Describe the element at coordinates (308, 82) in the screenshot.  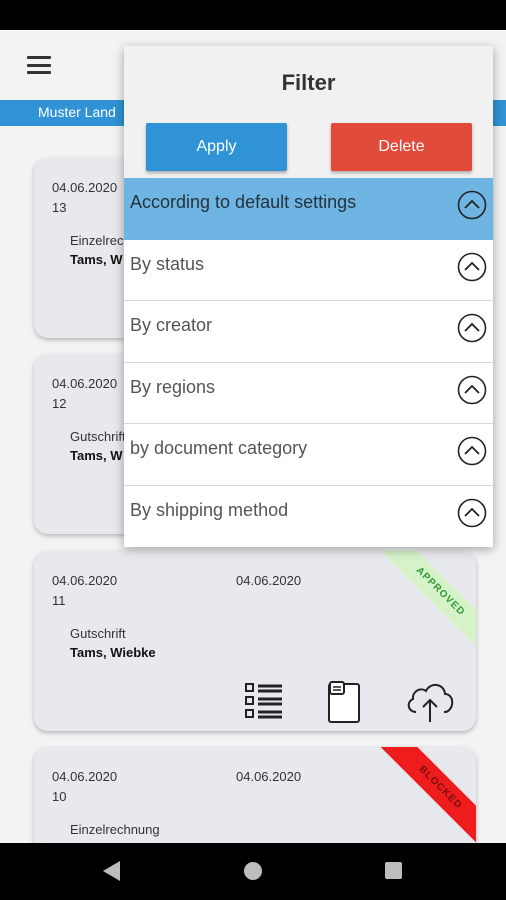
I see `filter-title: Filter` at that location.